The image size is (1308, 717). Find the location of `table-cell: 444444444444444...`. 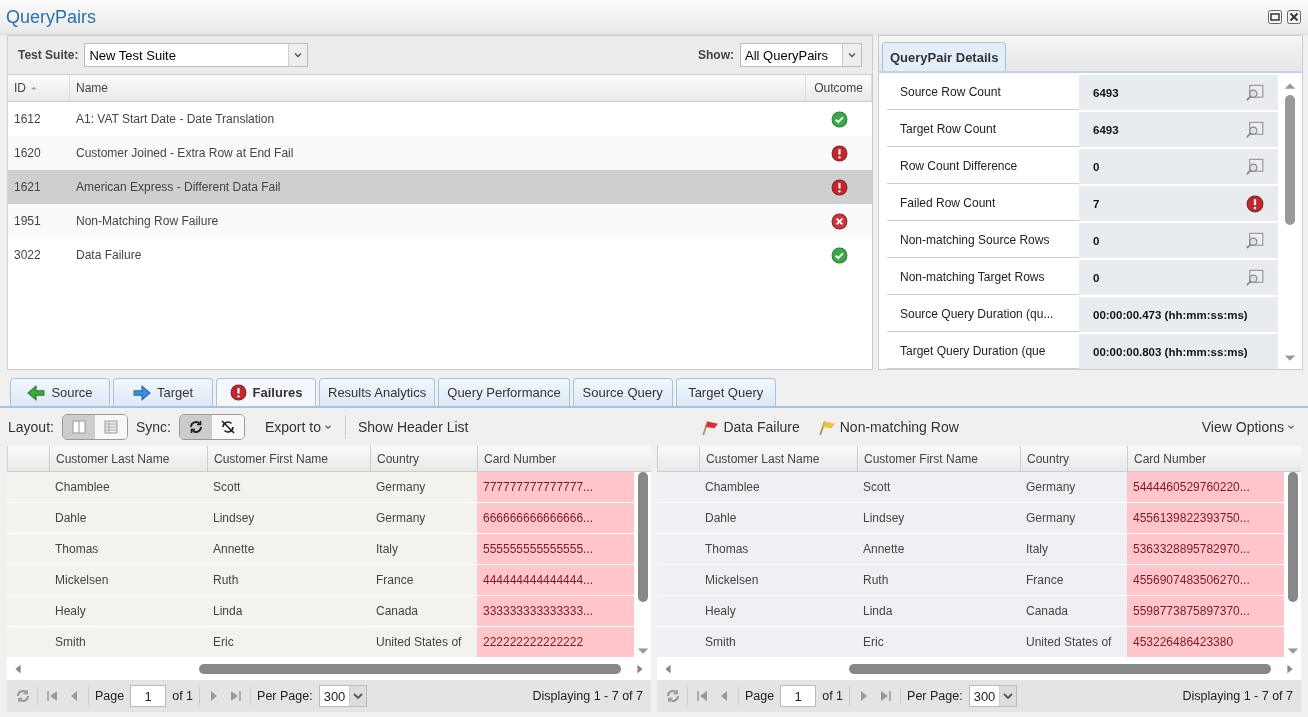

table-cell: 444444444444444... is located at coordinates (555, 580).